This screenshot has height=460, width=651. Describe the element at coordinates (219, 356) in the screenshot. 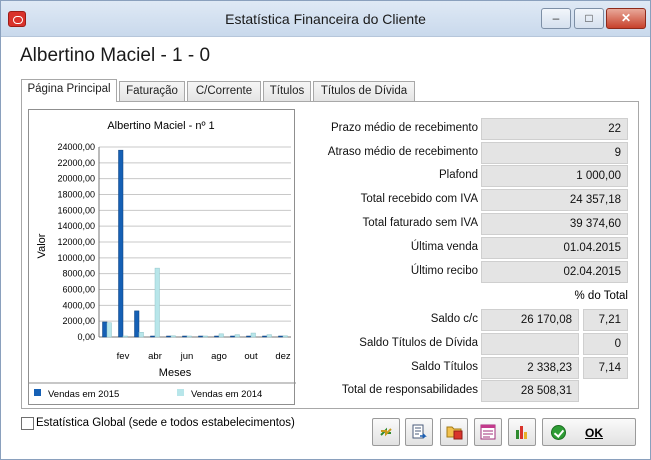

I see `x-tick-label: ago` at that location.